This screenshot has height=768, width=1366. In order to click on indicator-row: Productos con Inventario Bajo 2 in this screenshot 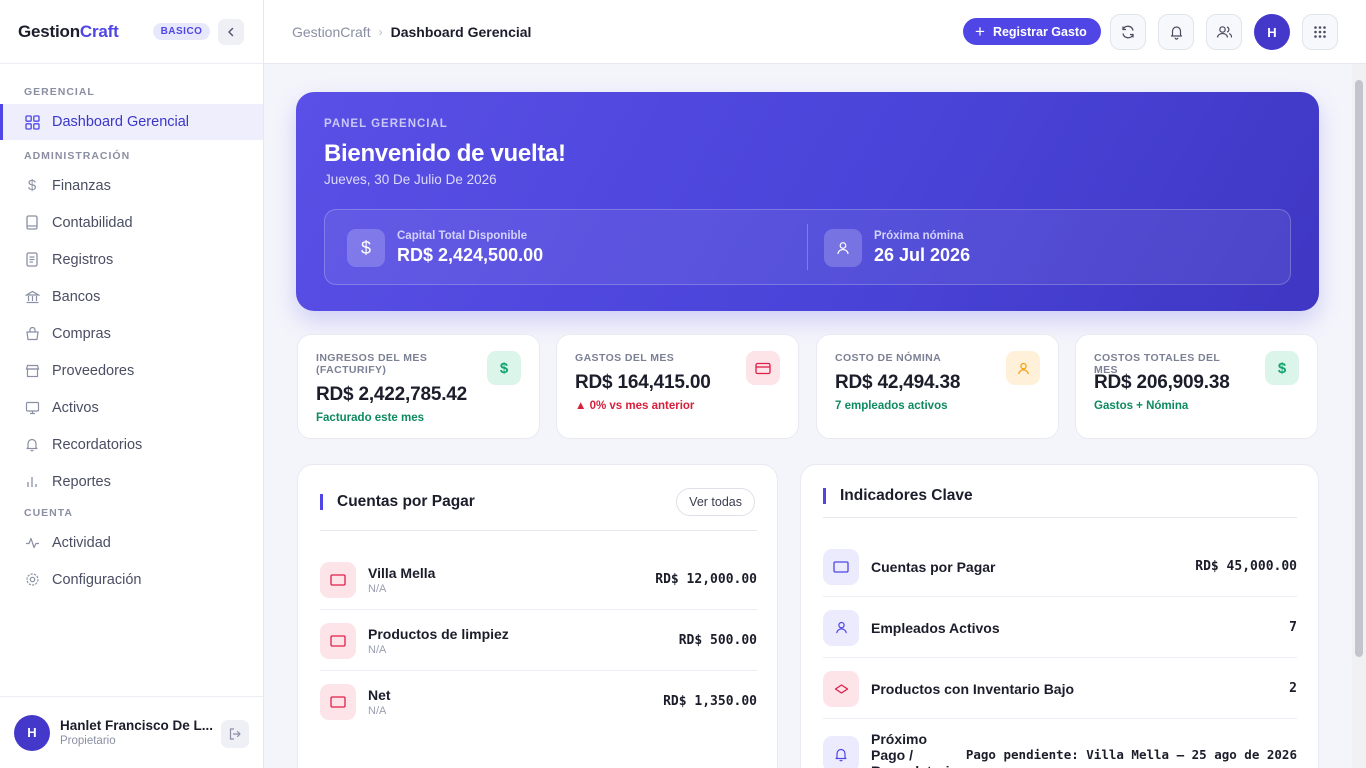, I will do `click(1060, 688)`.